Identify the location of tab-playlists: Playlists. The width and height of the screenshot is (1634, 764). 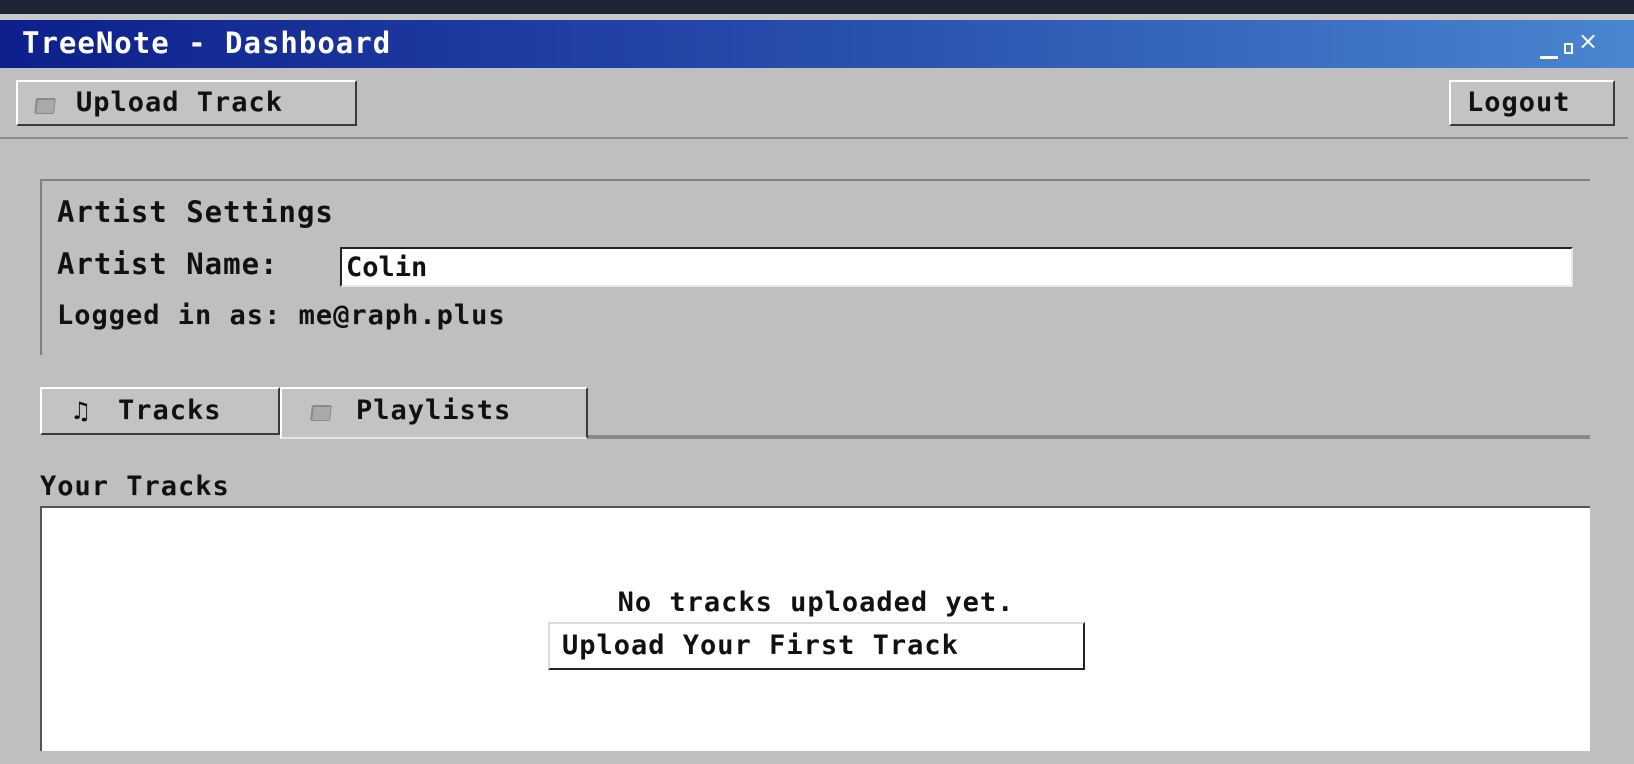
(434, 413).